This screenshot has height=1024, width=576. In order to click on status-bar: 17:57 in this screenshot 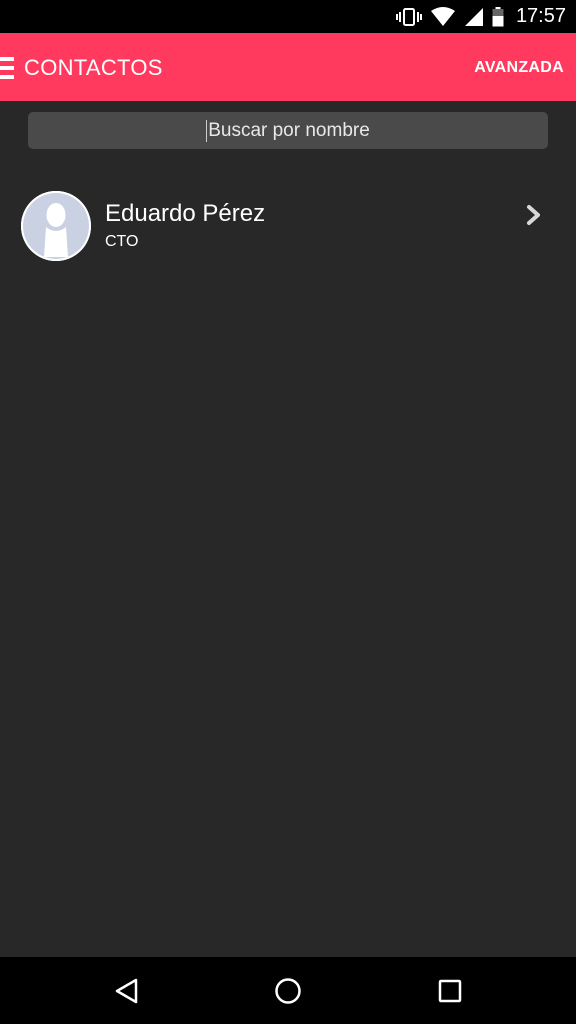, I will do `click(288, 16)`.